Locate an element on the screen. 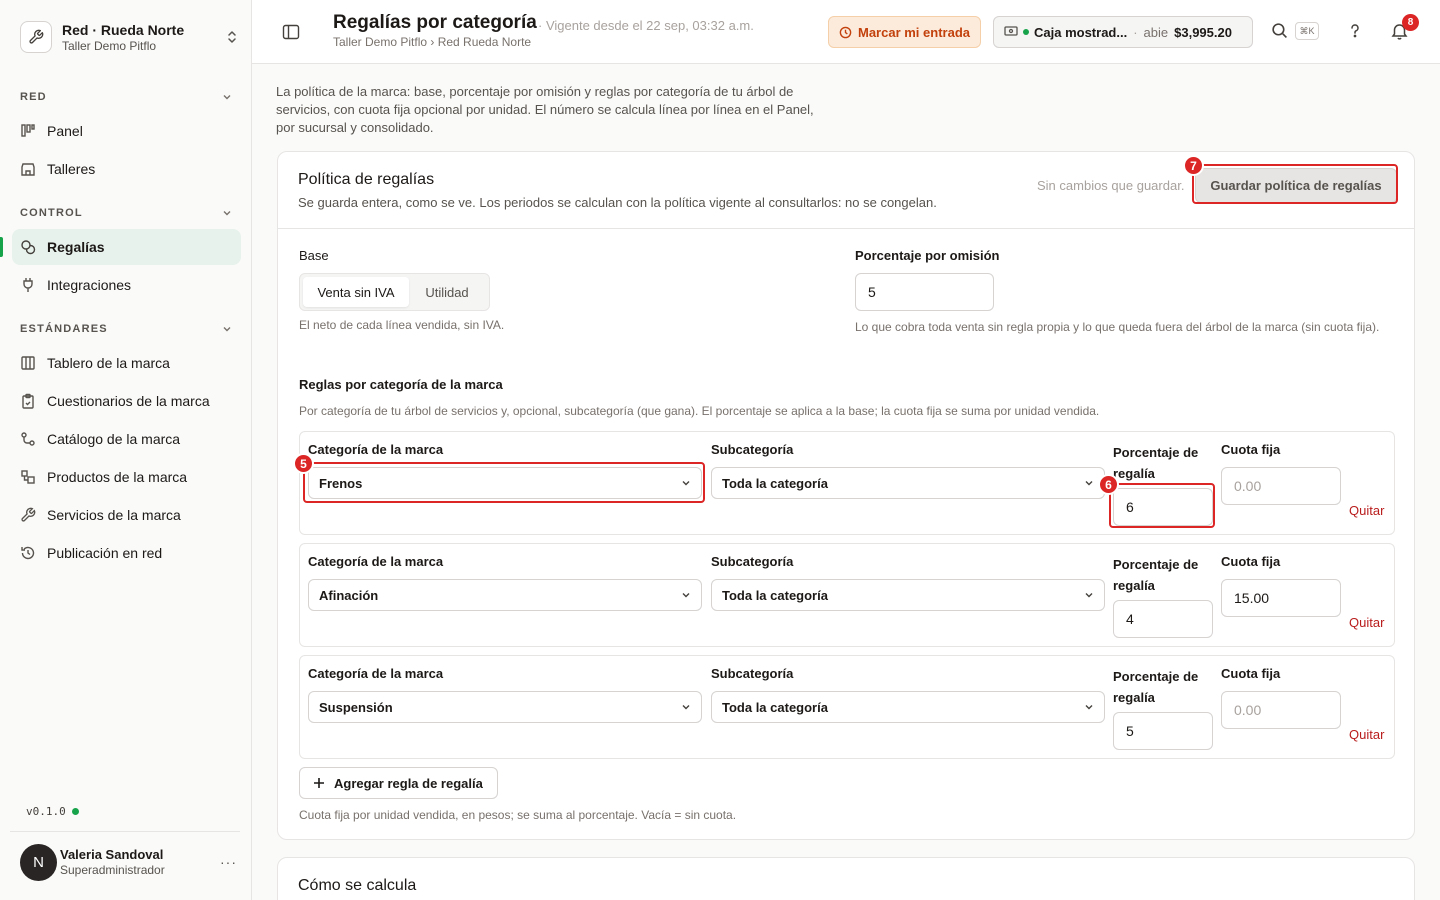  category-select: Suspensión is located at coordinates (505, 707).